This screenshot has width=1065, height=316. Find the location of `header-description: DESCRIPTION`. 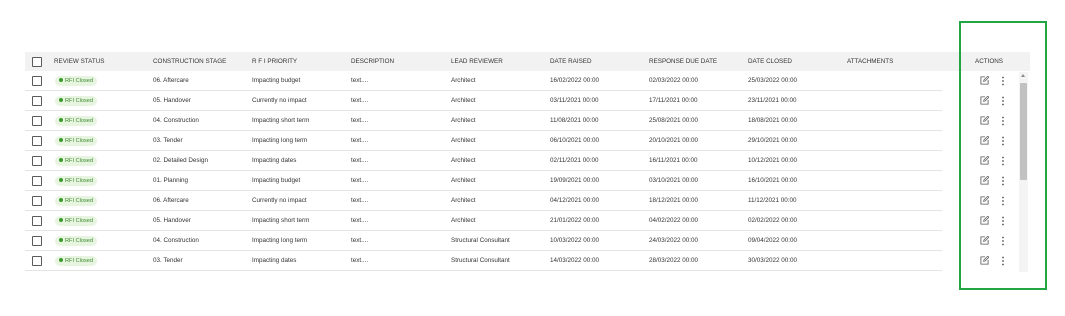

header-description: DESCRIPTION is located at coordinates (372, 61).